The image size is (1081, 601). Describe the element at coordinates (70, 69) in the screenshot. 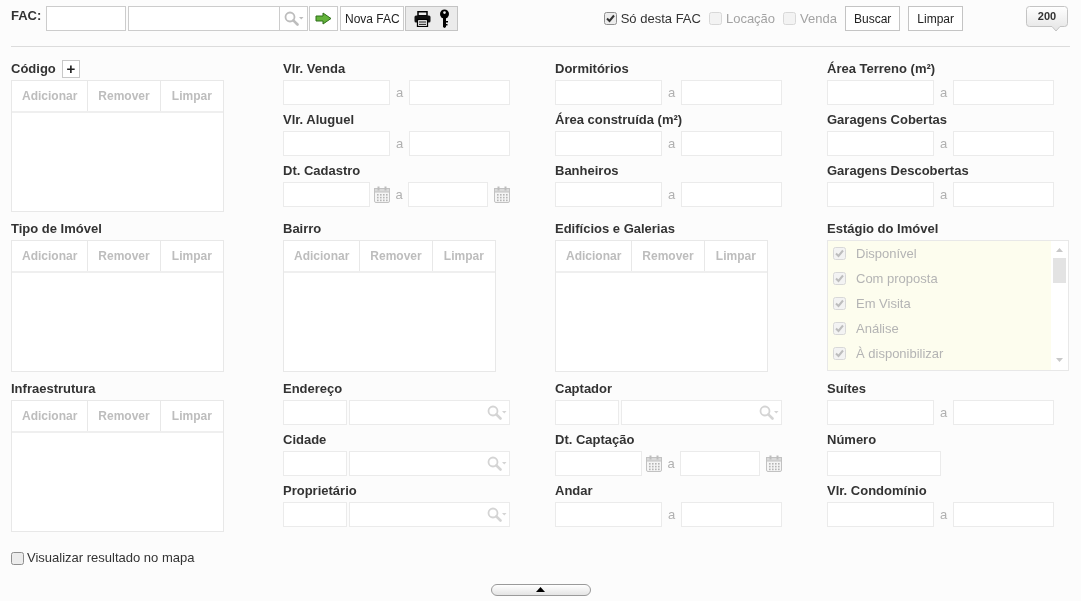

I see `add-button: +` at that location.